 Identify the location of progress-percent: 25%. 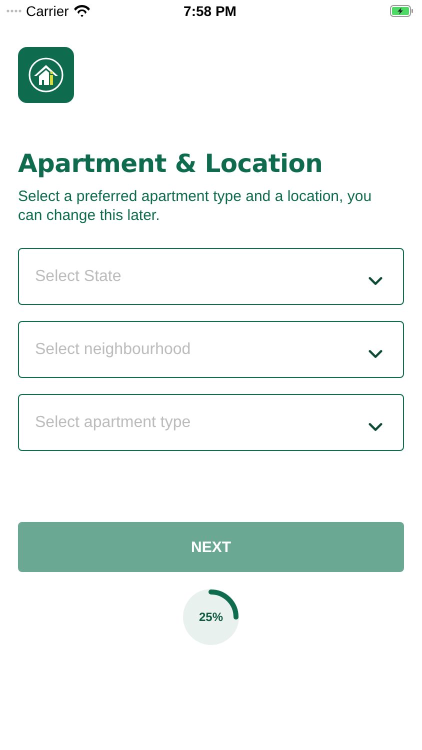
(211, 617).